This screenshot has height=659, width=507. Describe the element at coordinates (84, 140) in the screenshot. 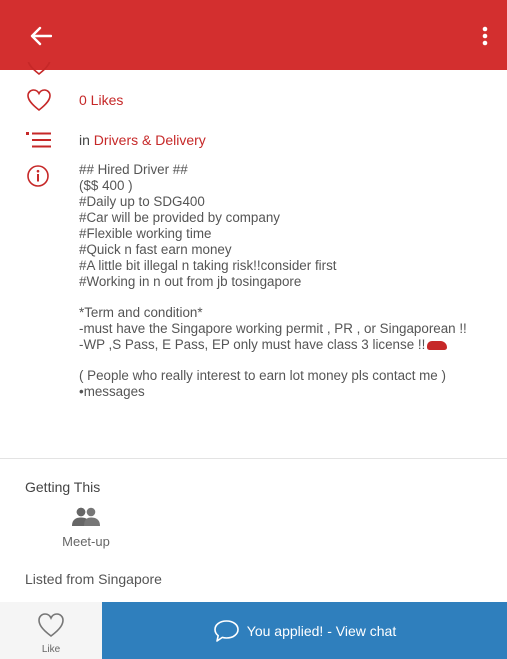

I see `category-prefix: in` at that location.